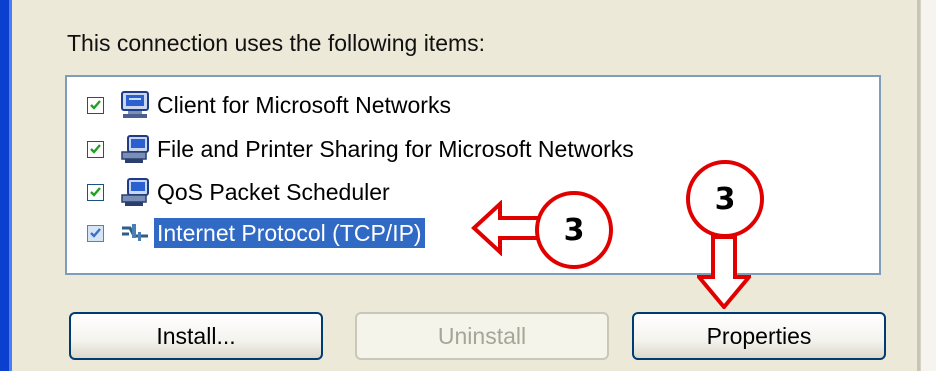 The width and height of the screenshot is (936, 371). I want to click on list-item-label: Client for Microsoft Networks, so click(304, 105).